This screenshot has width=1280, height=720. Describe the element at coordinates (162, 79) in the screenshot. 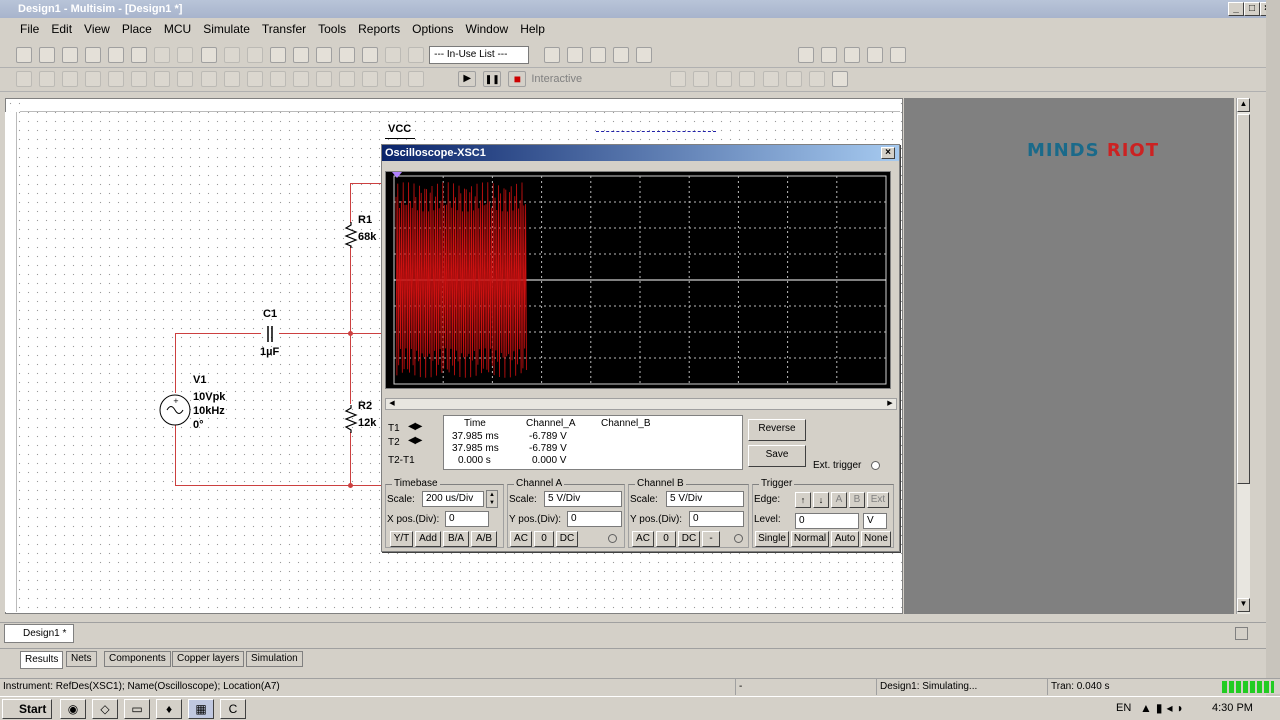

I see `place-cmos-icon` at that location.